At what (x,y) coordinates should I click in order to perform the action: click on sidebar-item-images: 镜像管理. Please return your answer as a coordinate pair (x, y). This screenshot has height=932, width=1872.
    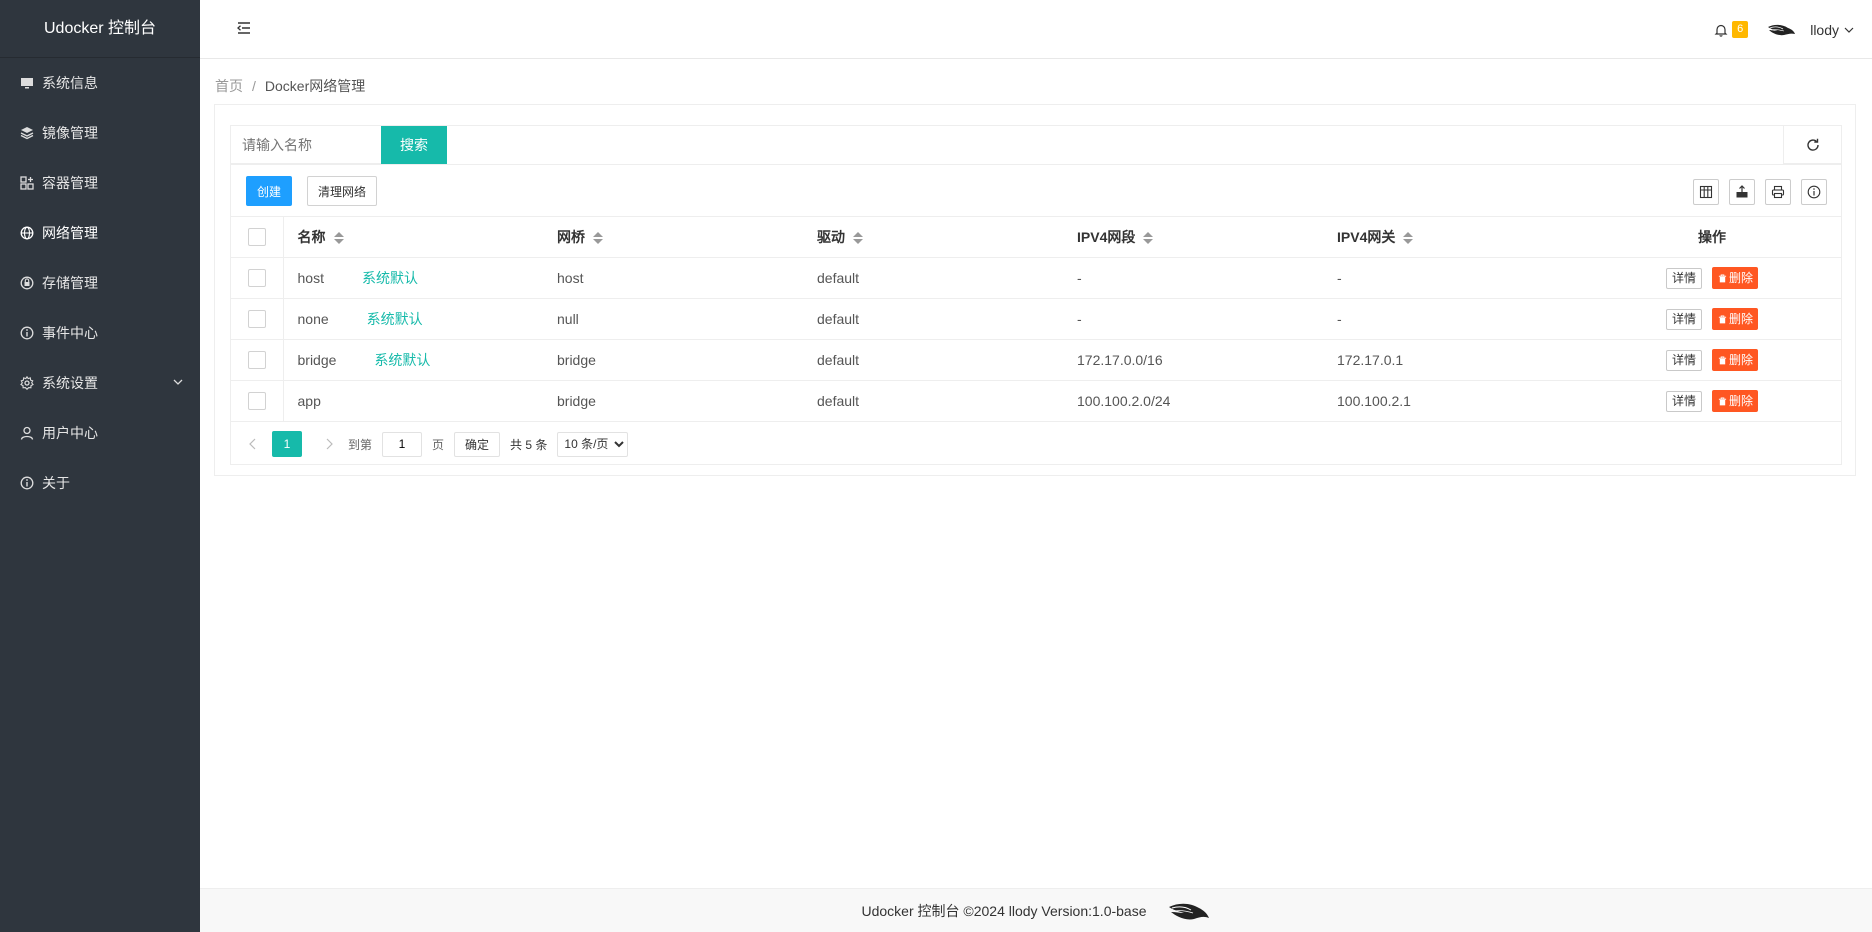
    Looking at the image, I should click on (100, 133).